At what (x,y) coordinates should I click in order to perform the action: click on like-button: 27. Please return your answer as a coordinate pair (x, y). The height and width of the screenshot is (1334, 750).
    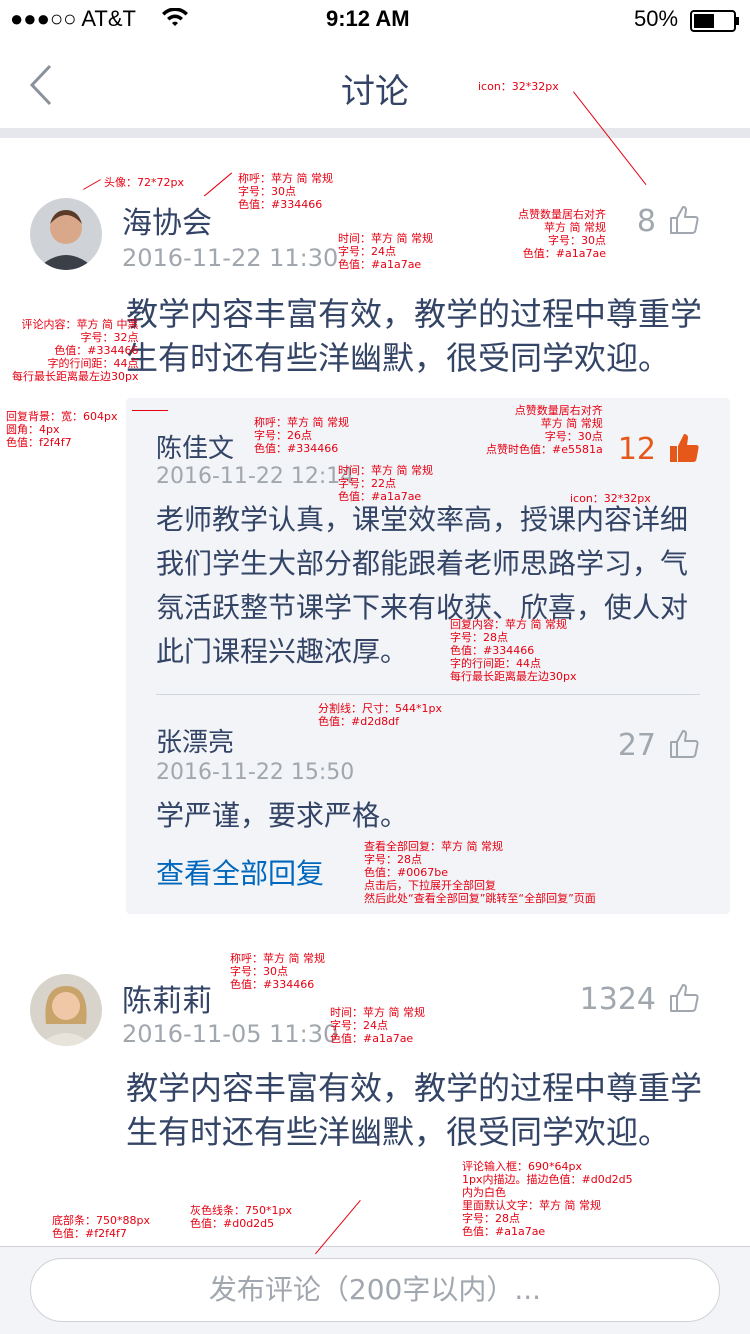
    Looking at the image, I should click on (630, 746).